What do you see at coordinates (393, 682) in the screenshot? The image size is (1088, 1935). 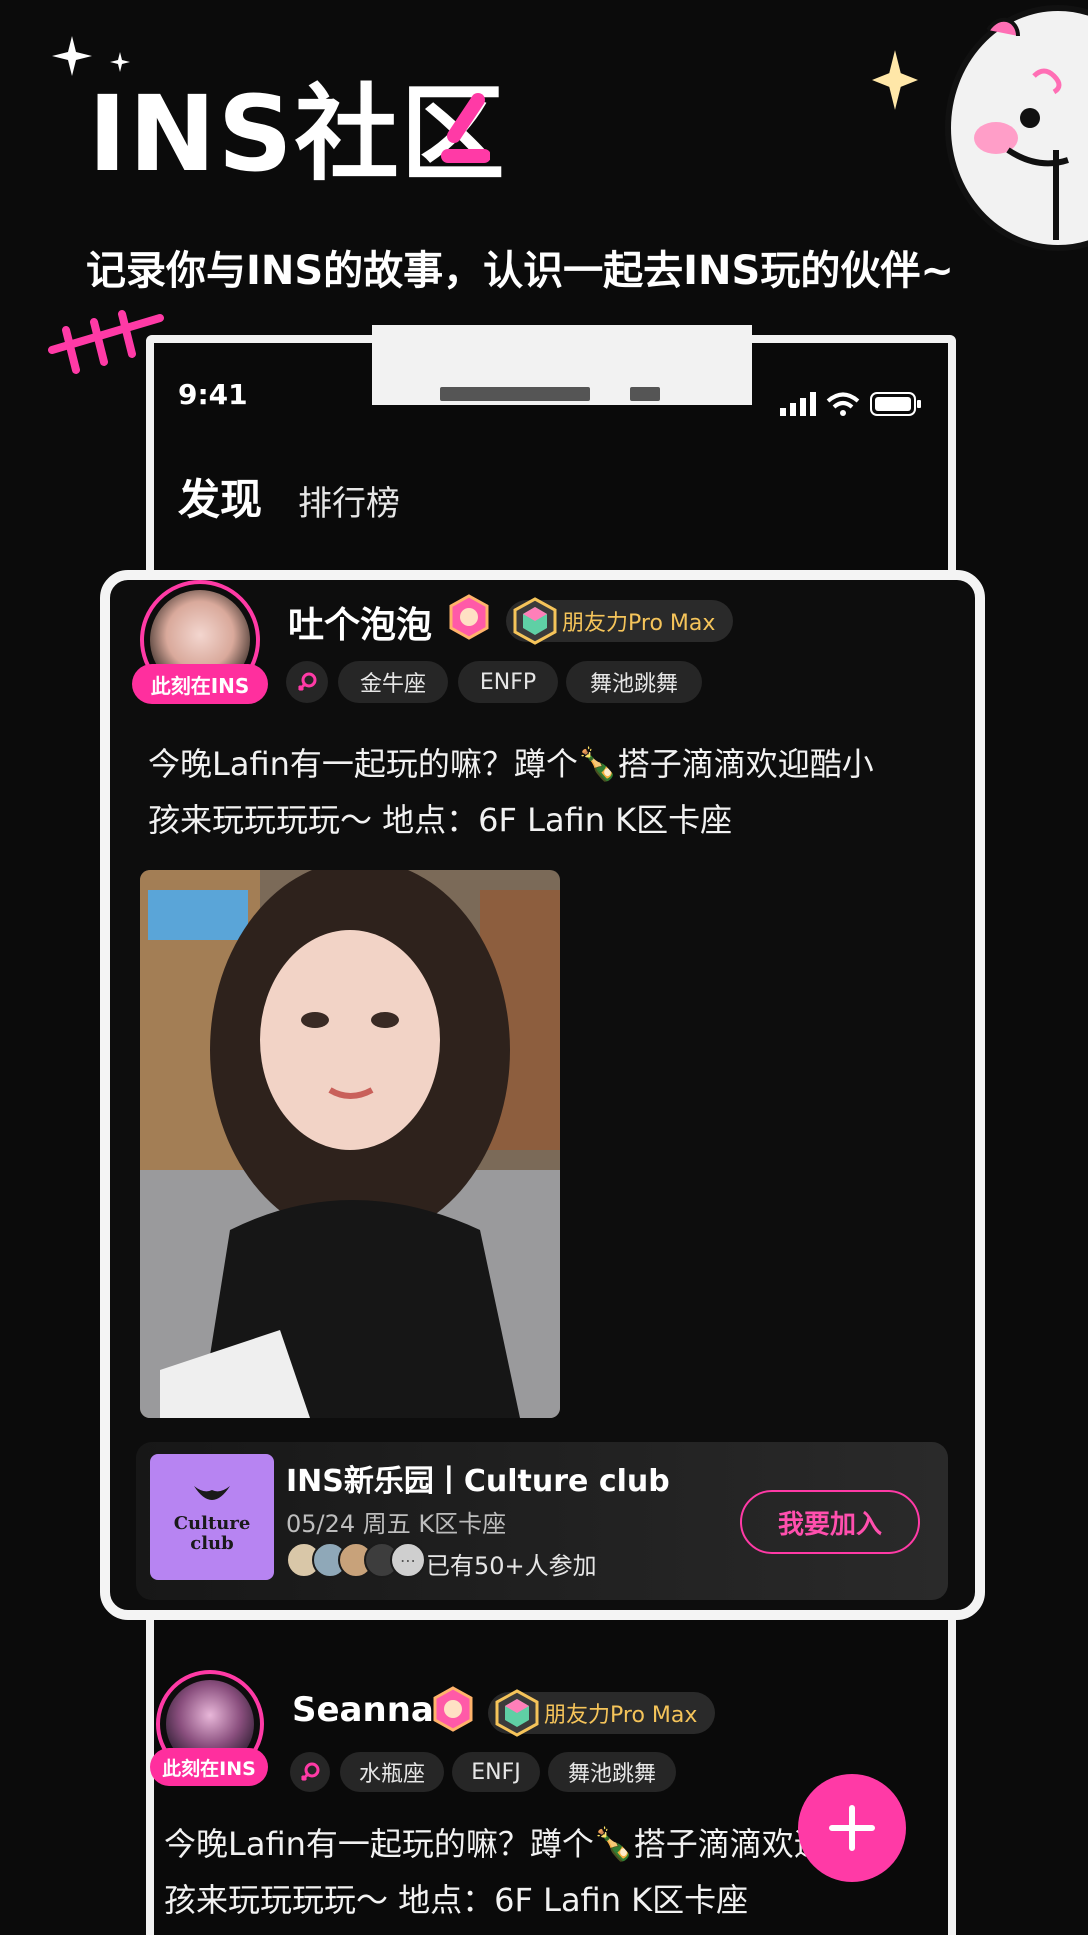 I see `tag-zodiac: 金牛座` at bounding box center [393, 682].